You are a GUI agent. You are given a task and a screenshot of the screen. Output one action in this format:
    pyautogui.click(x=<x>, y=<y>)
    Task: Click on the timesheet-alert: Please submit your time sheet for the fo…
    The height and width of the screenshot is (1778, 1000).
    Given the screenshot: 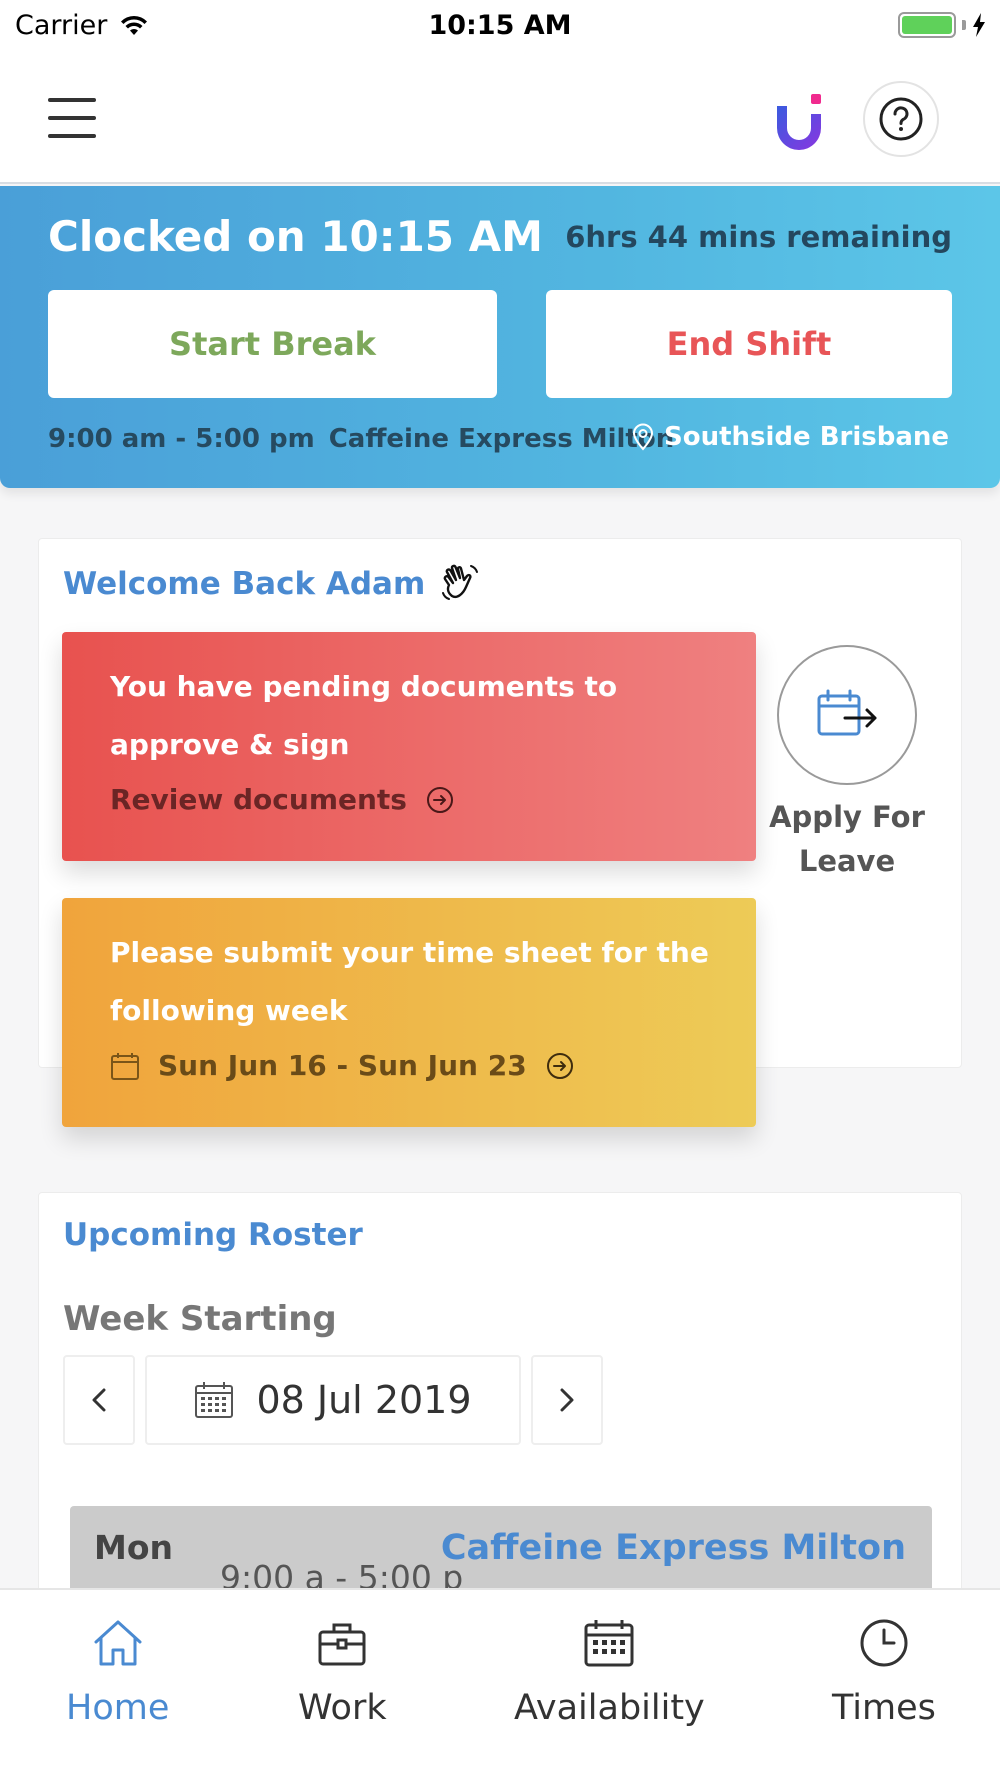 What is the action you would take?
    pyautogui.click(x=409, y=1012)
    